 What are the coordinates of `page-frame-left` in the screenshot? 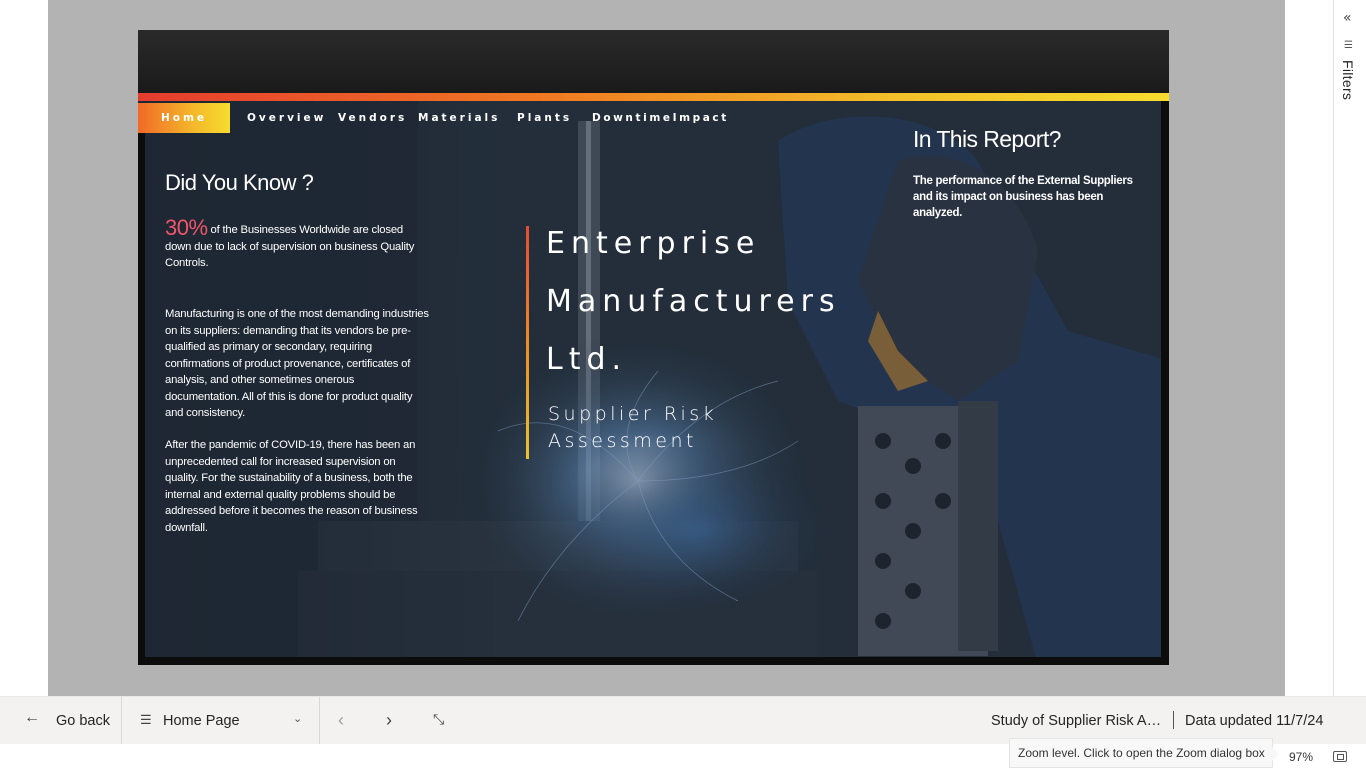 It's located at (141, 398).